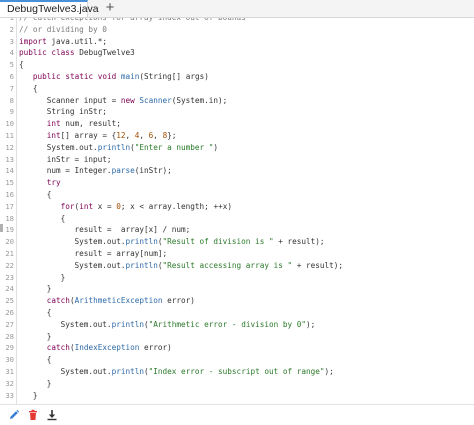 The width and height of the screenshot is (474, 425). I want to click on code-text: catch(ArithmeticException error), so click(107, 301).